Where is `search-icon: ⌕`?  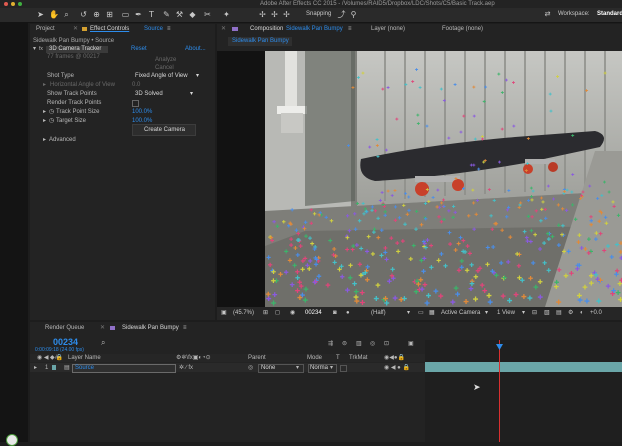 search-icon: ⌕ is located at coordinates (103, 343).